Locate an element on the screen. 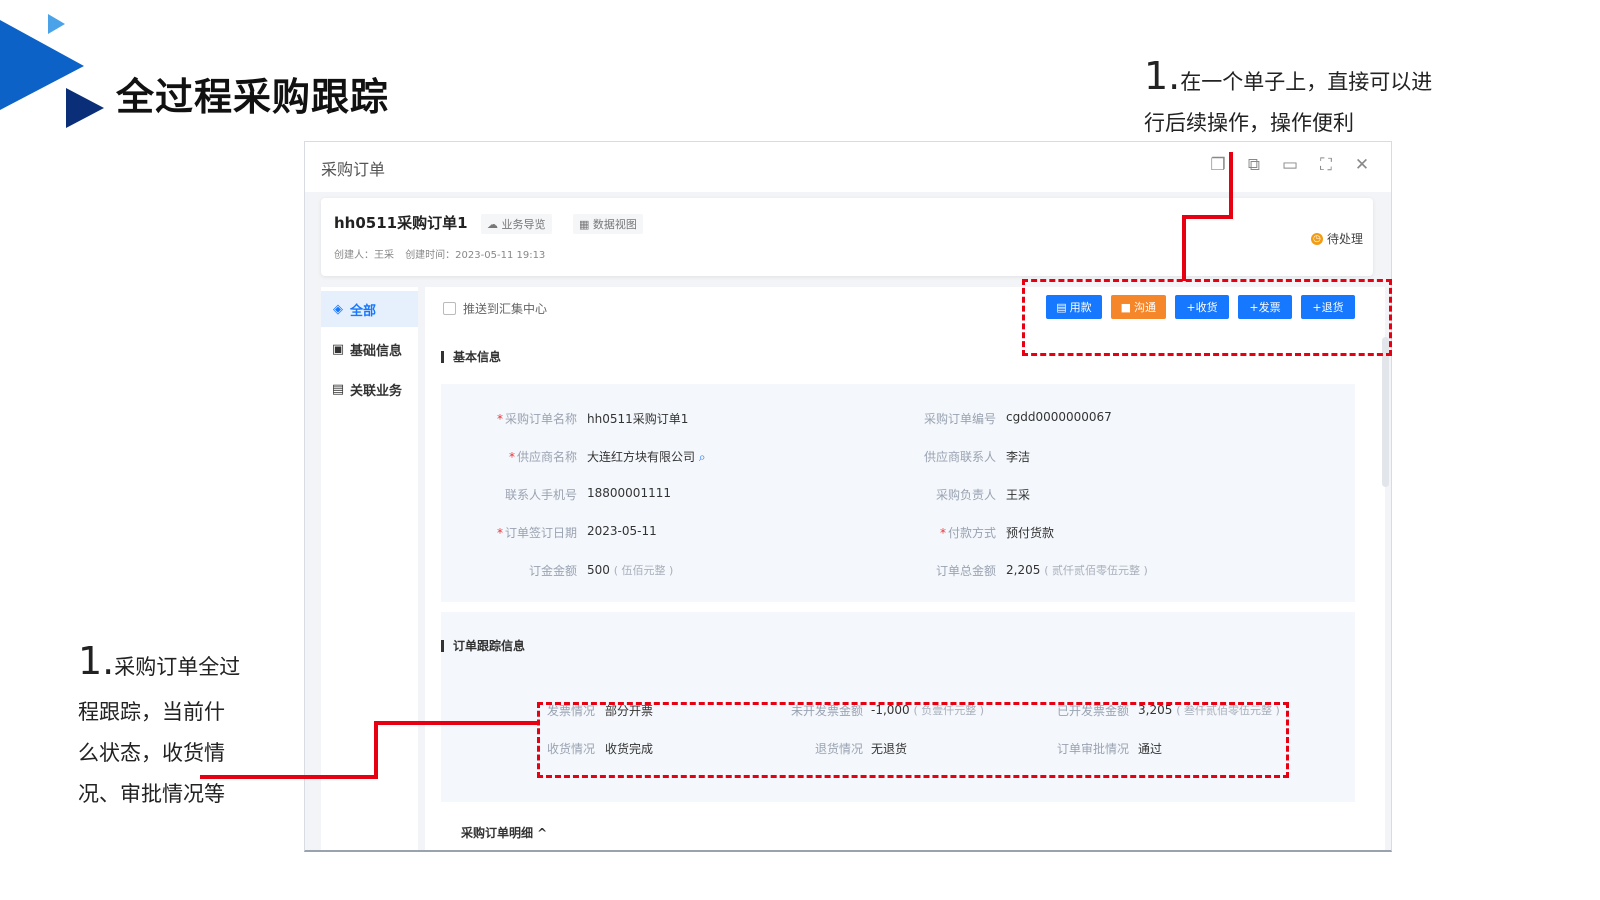 This screenshot has height=900, width=1600. sidebar-item-all: ◈ 全部 is located at coordinates (369, 309).